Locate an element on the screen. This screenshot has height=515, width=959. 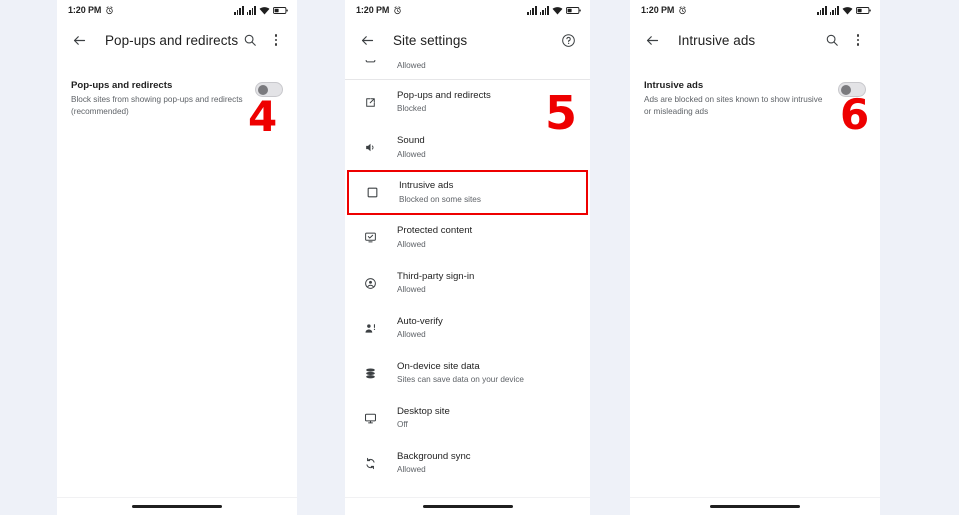
list-item-title: Protected content is located at coordinates (435, 231).